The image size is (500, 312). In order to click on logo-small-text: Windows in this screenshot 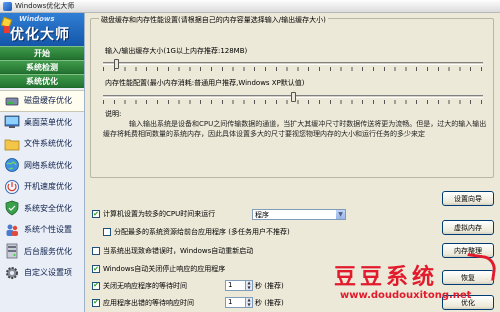, I will do `click(37, 19)`.